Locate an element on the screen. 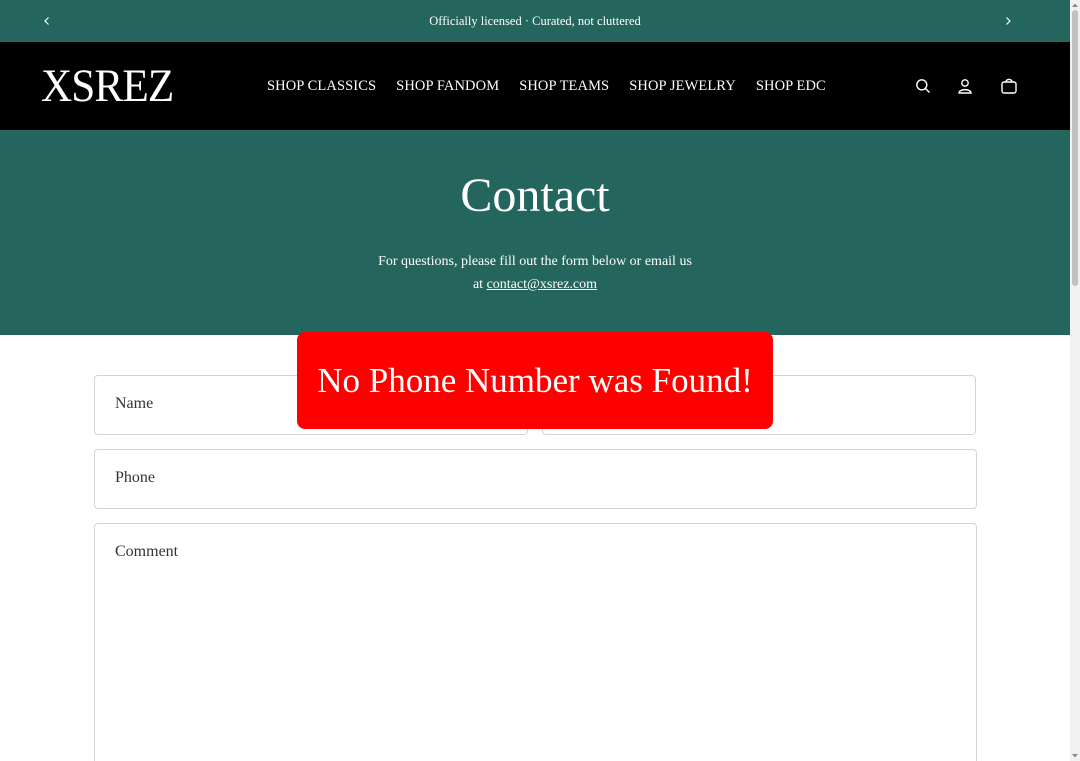  account-icon is located at coordinates (965, 86).